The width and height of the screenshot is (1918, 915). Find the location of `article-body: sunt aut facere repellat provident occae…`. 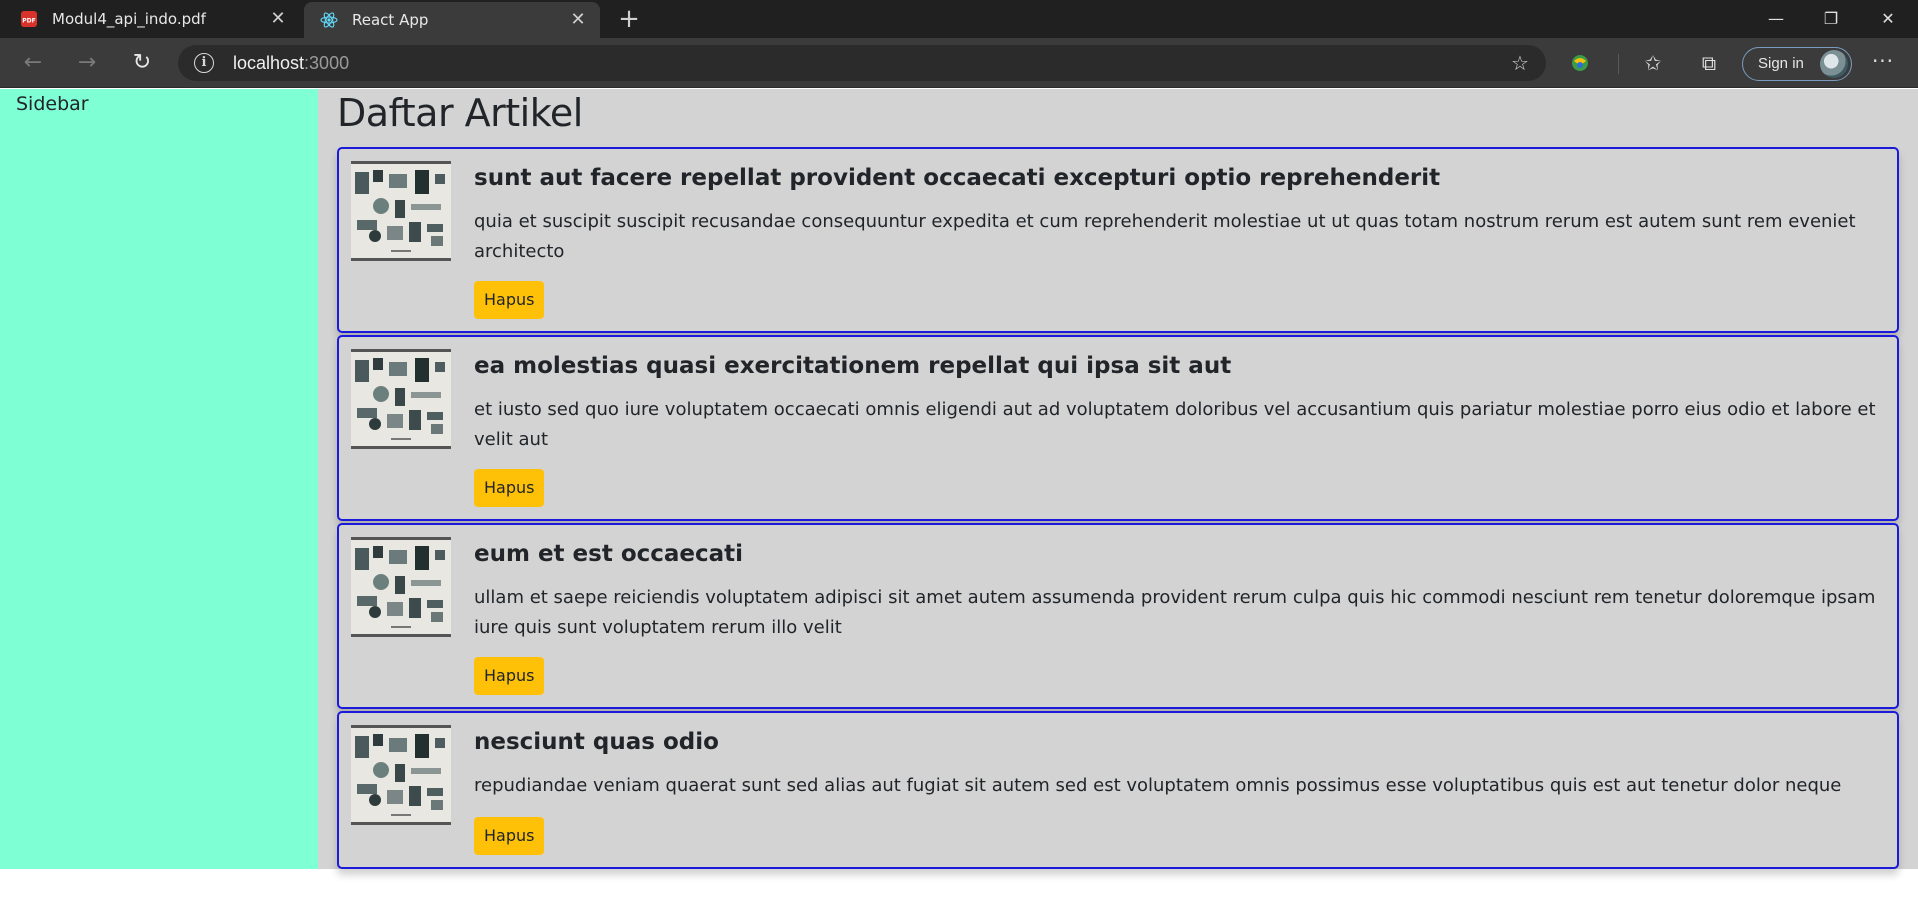

article-body: sunt aut facere repellat provident occae… is located at coordinates (1179, 215).